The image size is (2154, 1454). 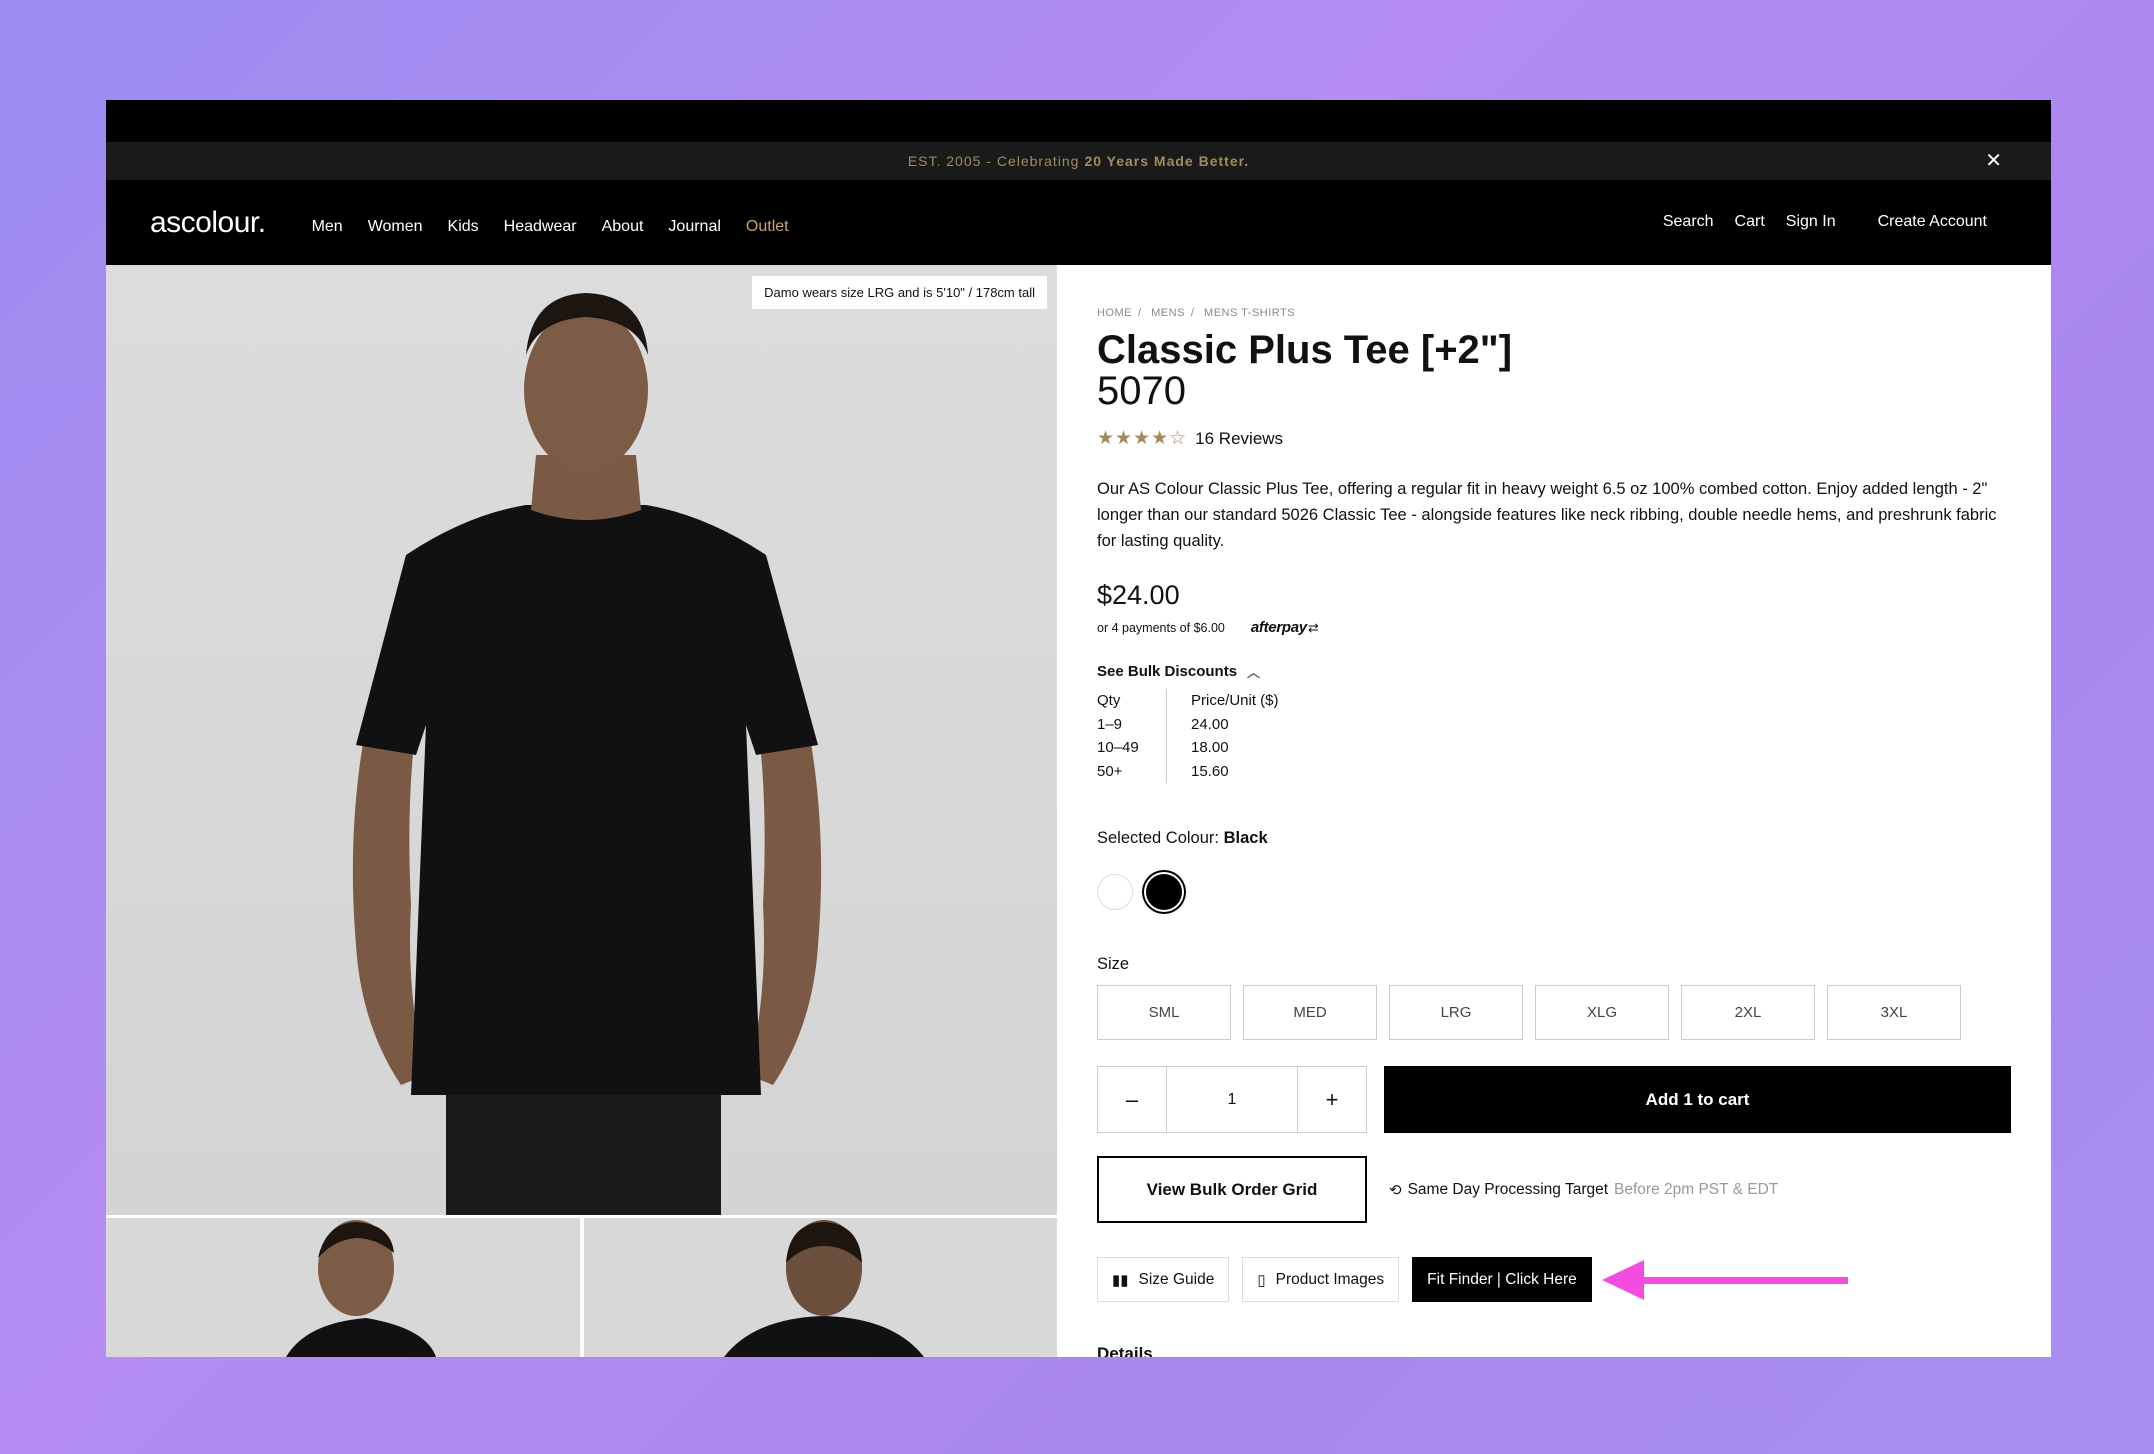 I want to click on thumbnail-side, so click(x=343, y=1287).